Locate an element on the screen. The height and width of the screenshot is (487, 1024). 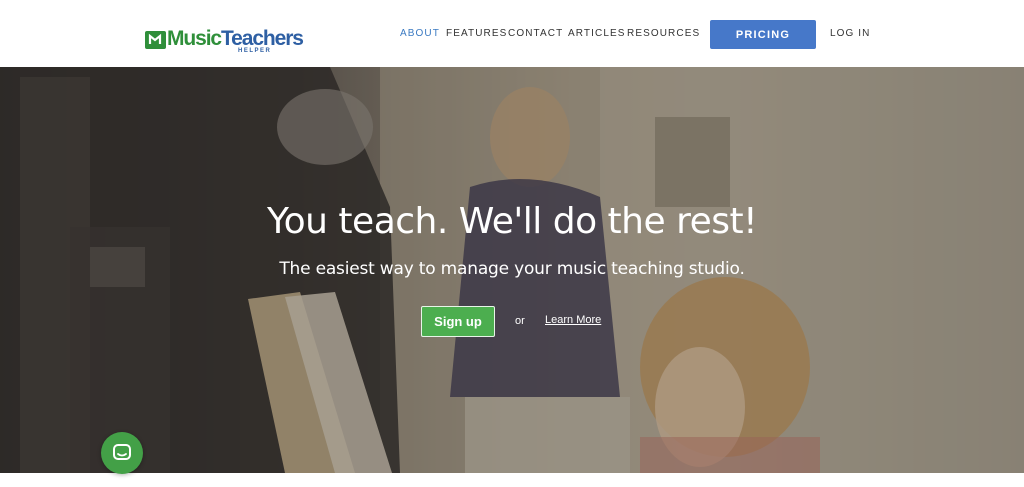
nav-contact: CONTACT is located at coordinates (535, 34).